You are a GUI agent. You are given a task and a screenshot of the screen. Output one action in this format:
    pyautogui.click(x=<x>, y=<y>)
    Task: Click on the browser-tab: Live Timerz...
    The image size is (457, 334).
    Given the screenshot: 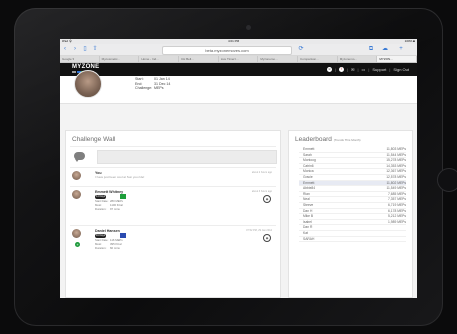 What is the action you would take?
    pyautogui.click(x=239, y=59)
    